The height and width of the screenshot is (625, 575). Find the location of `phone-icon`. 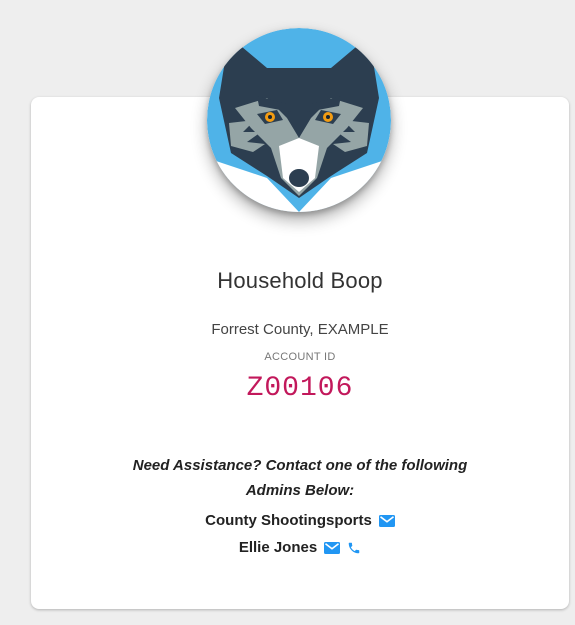

phone-icon is located at coordinates (354, 548).